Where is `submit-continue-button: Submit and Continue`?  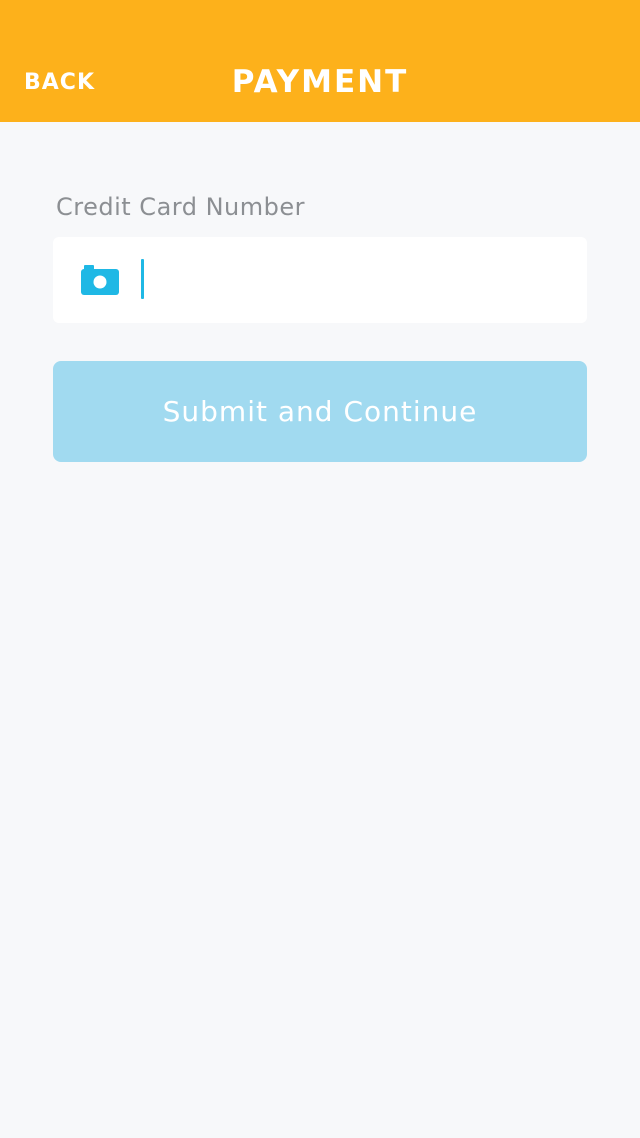
submit-continue-button: Submit and Continue is located at coordinates (320, 411).